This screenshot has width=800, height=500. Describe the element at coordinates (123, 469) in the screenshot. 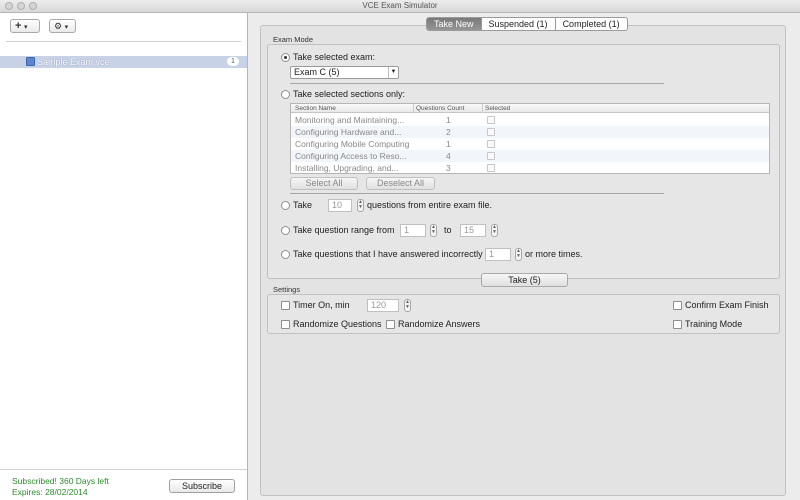

I see `footer-divider` at that location.